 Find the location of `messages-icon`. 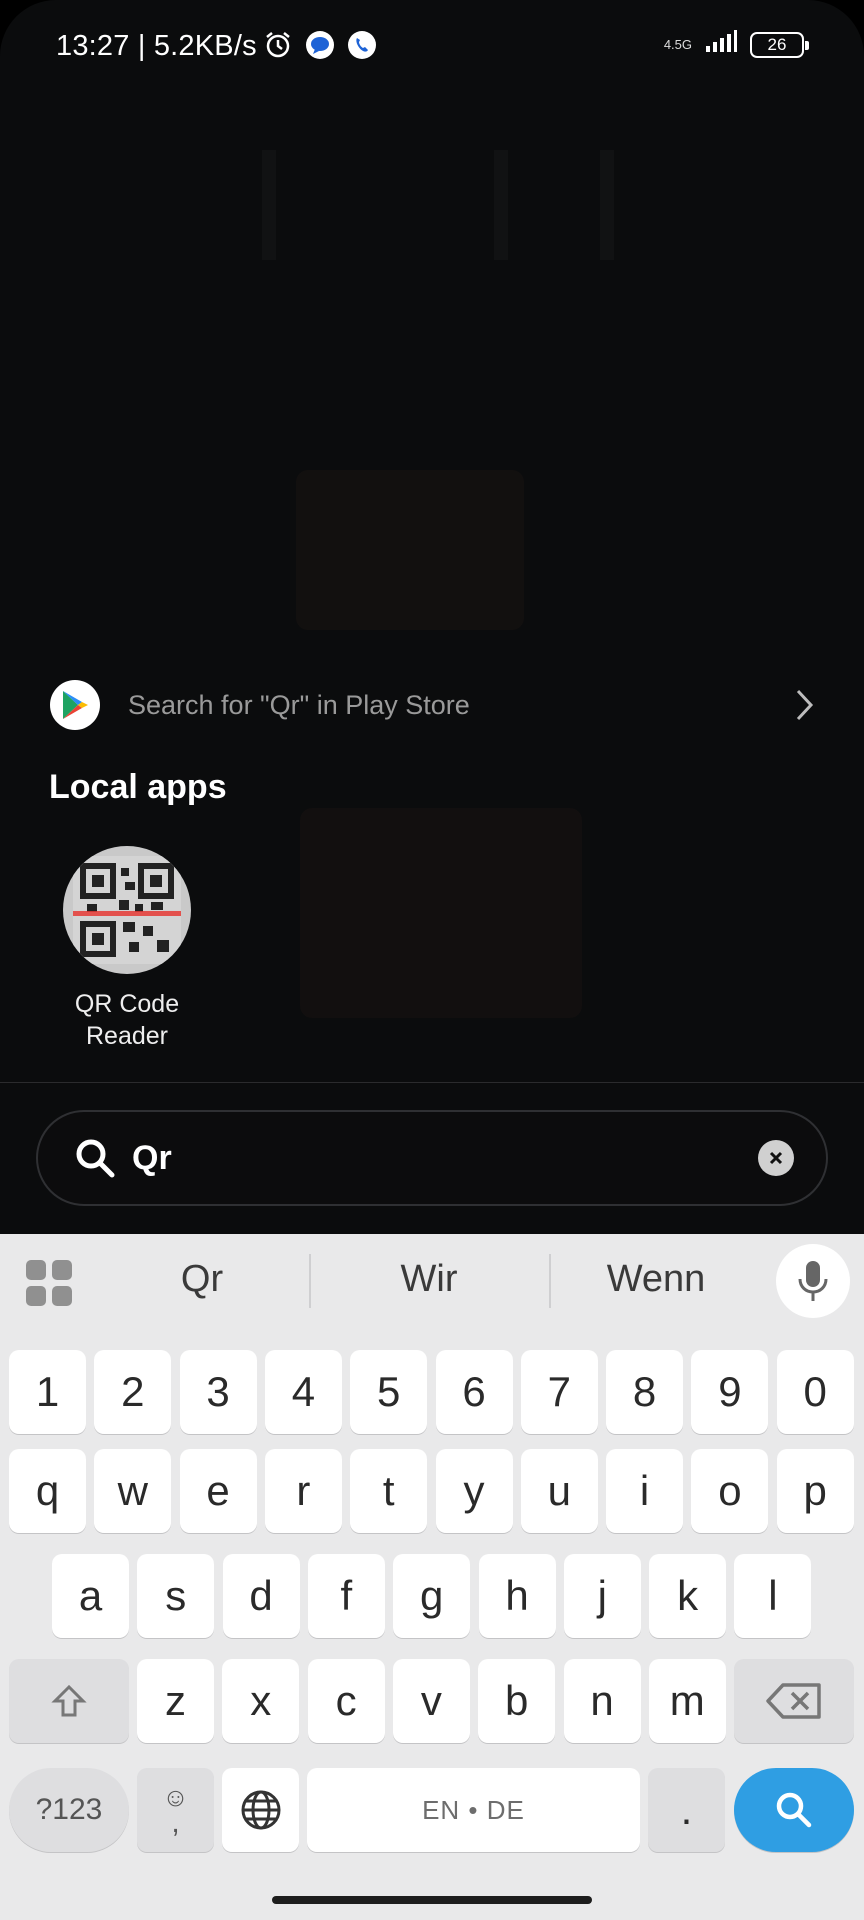

messages-icon is located at coordinates (320, 45).